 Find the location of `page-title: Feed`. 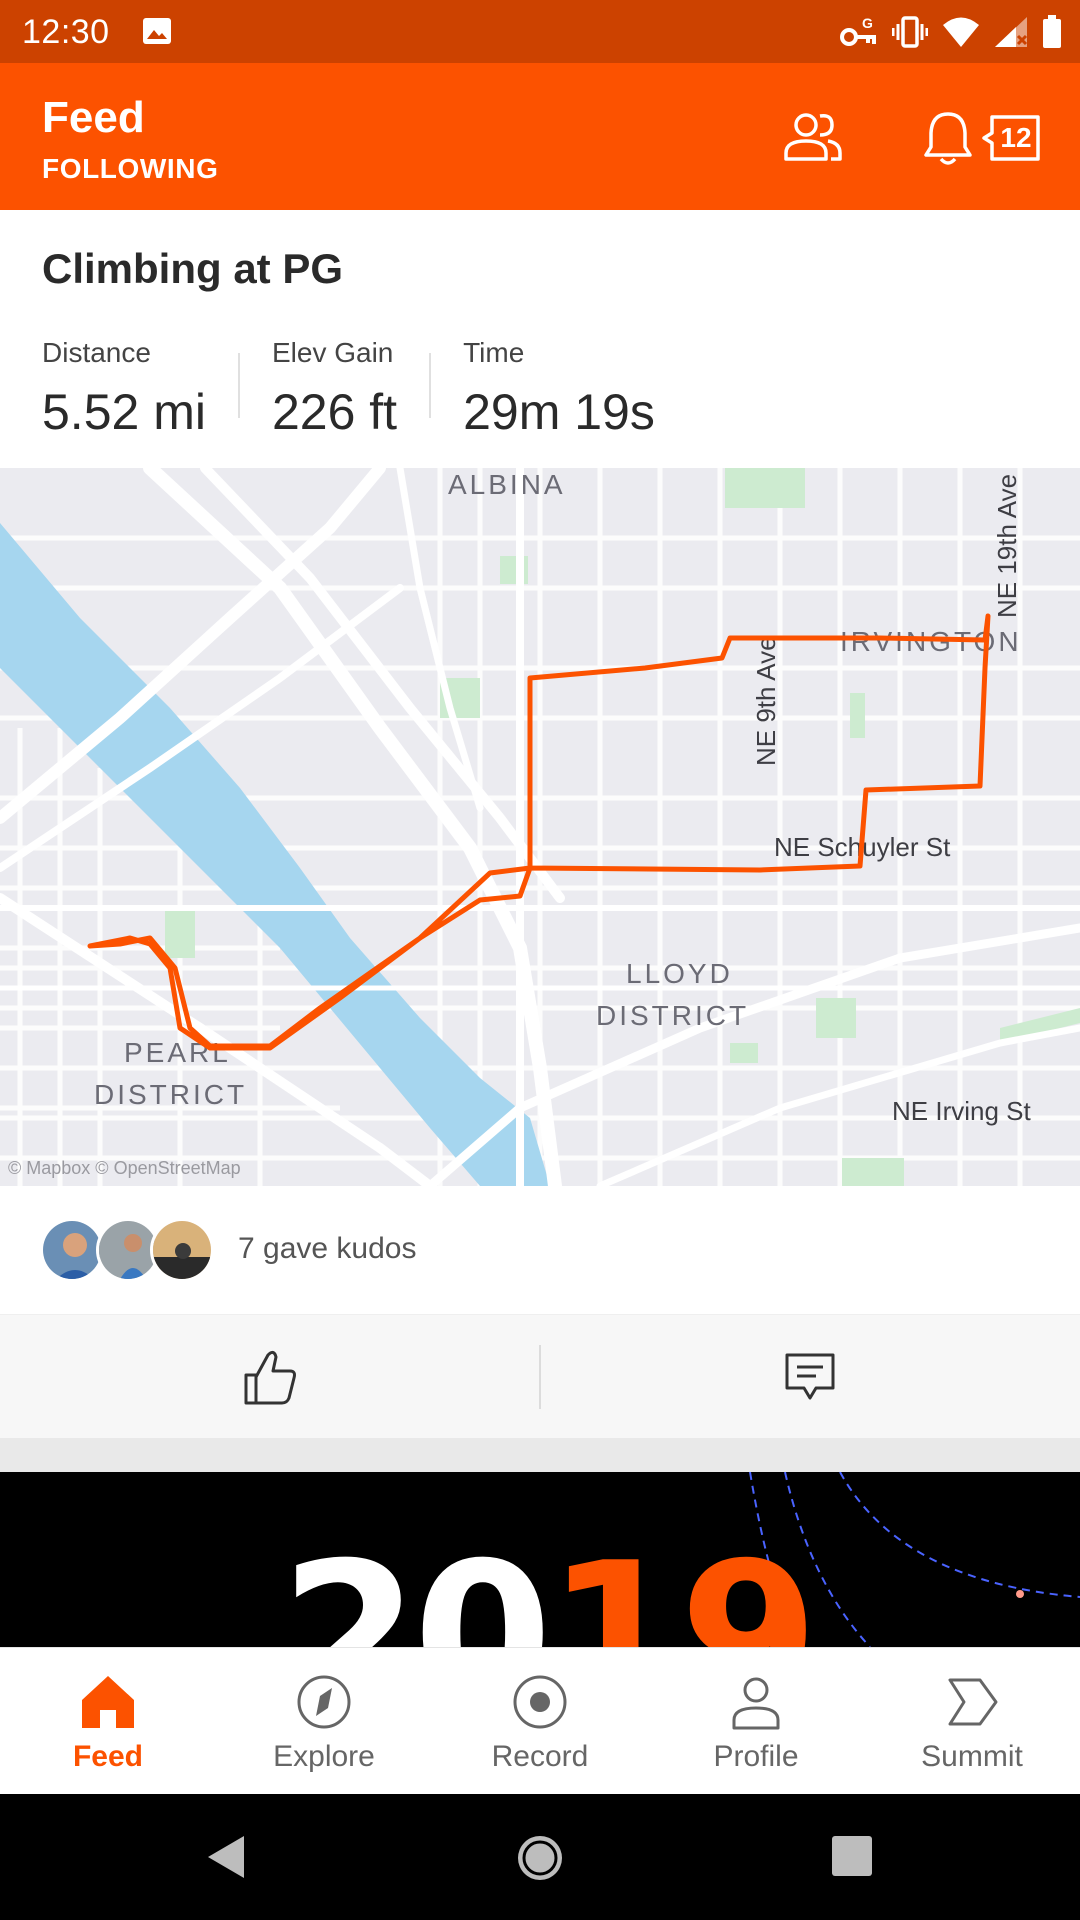

page-title: Feed is located at coordinates (93, 117).